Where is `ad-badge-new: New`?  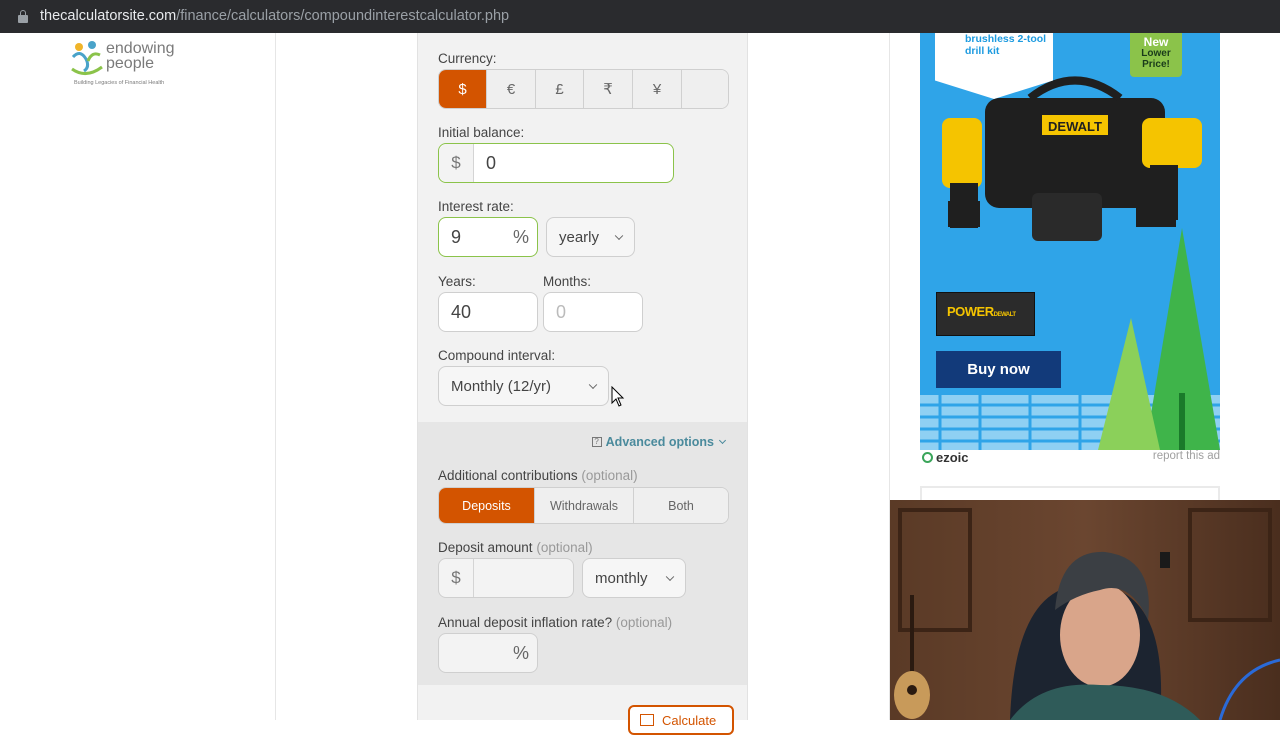
ad-badge-new: New is located at coordinates (1156, 42).